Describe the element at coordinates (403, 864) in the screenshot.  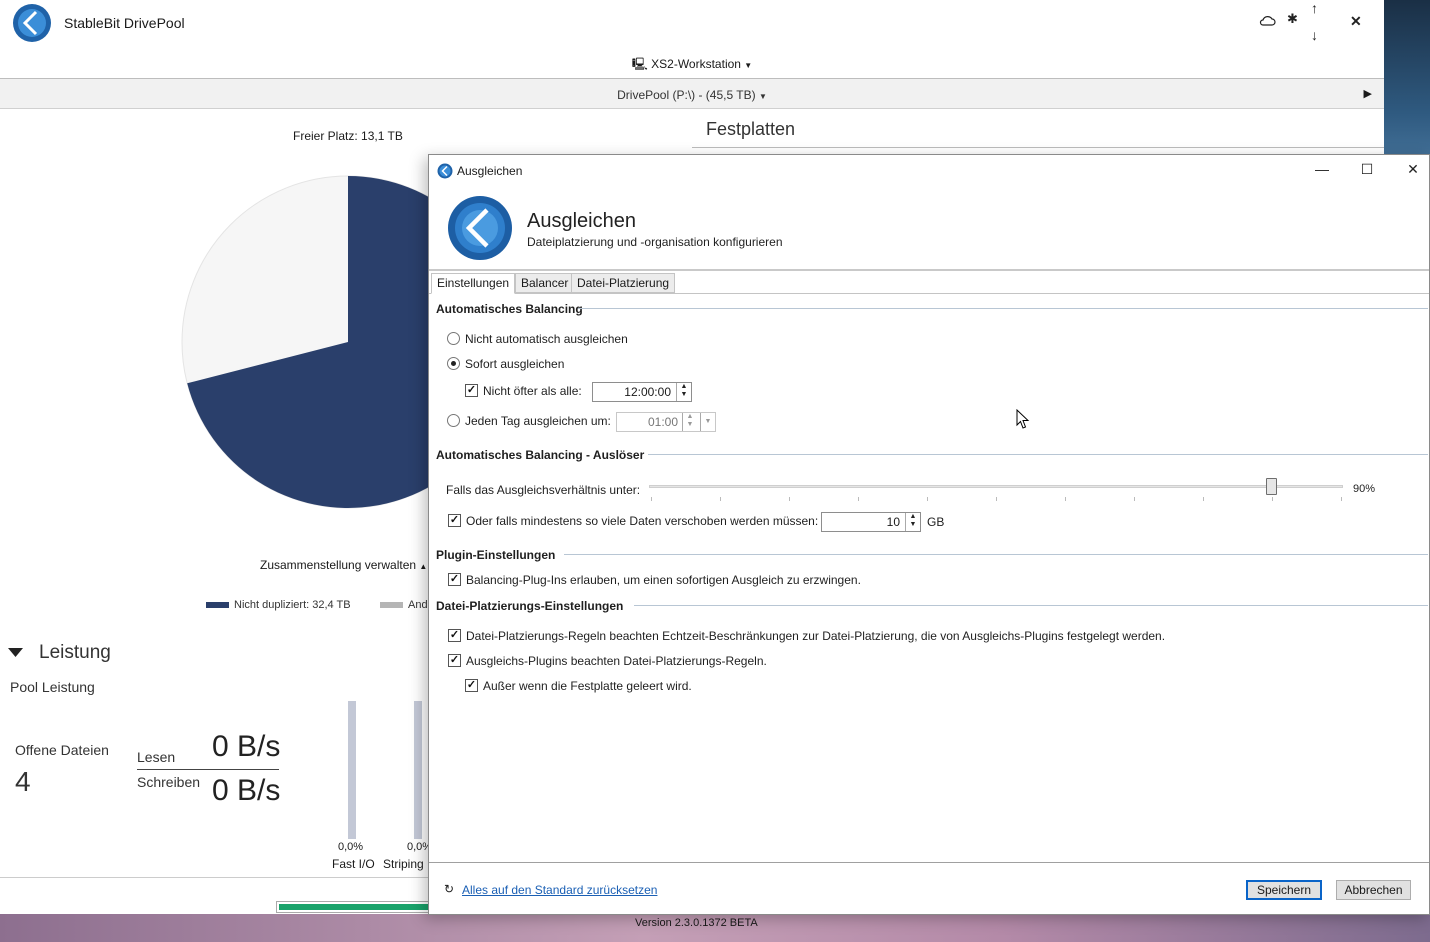
I see `striping-label: Striping` at that location.